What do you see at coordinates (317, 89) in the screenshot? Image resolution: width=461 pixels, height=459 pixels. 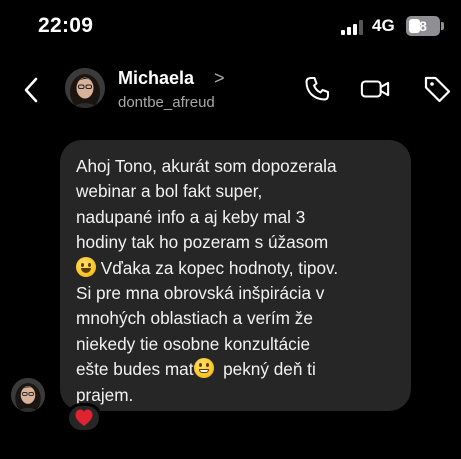 I see `phone-call-icon` at bounding box center [317, 89].